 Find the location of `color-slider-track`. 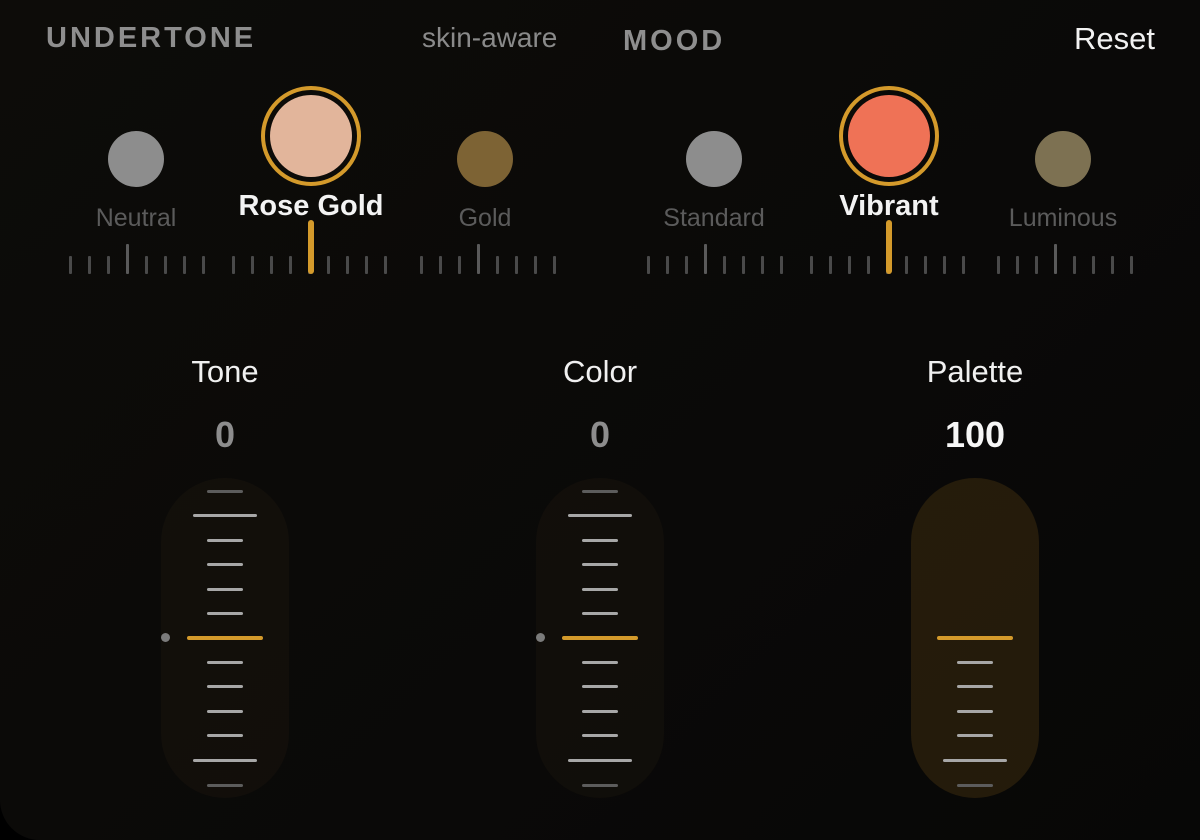

color-slider-track is located at coordinates (600, 638).